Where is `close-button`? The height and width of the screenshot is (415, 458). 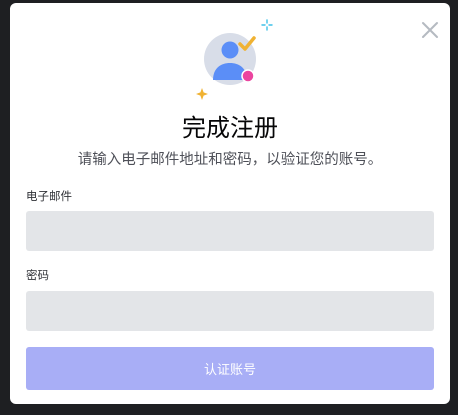
close-button is located at coordinates (430, 30).